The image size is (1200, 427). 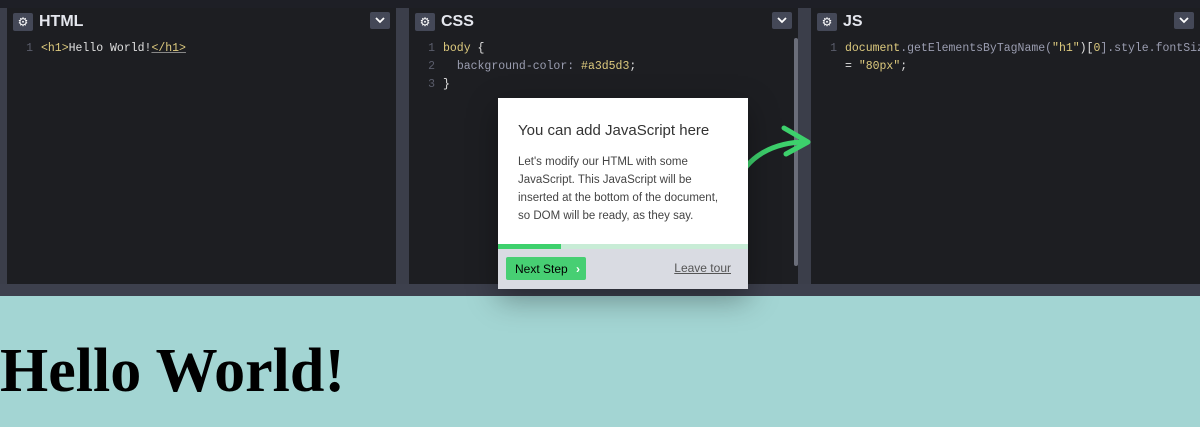 What do you see at coordinates (1005, 67) in the screenshot?
I see `code-line-wrapped: = "80px";` at bounding box center [1005, 67].